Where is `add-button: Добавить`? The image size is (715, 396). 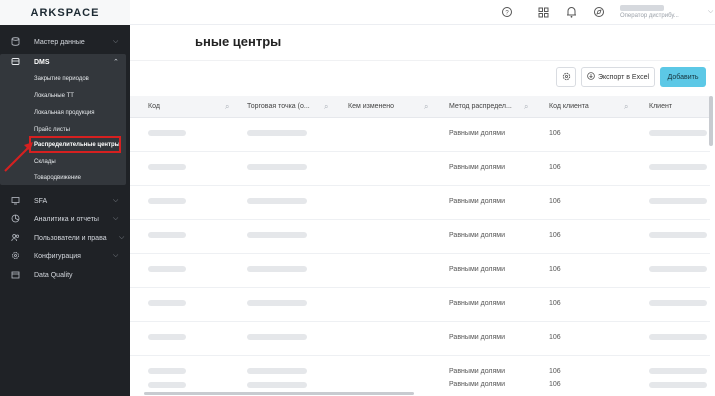 add-button: Добавить is located at coordinates (683, 77).